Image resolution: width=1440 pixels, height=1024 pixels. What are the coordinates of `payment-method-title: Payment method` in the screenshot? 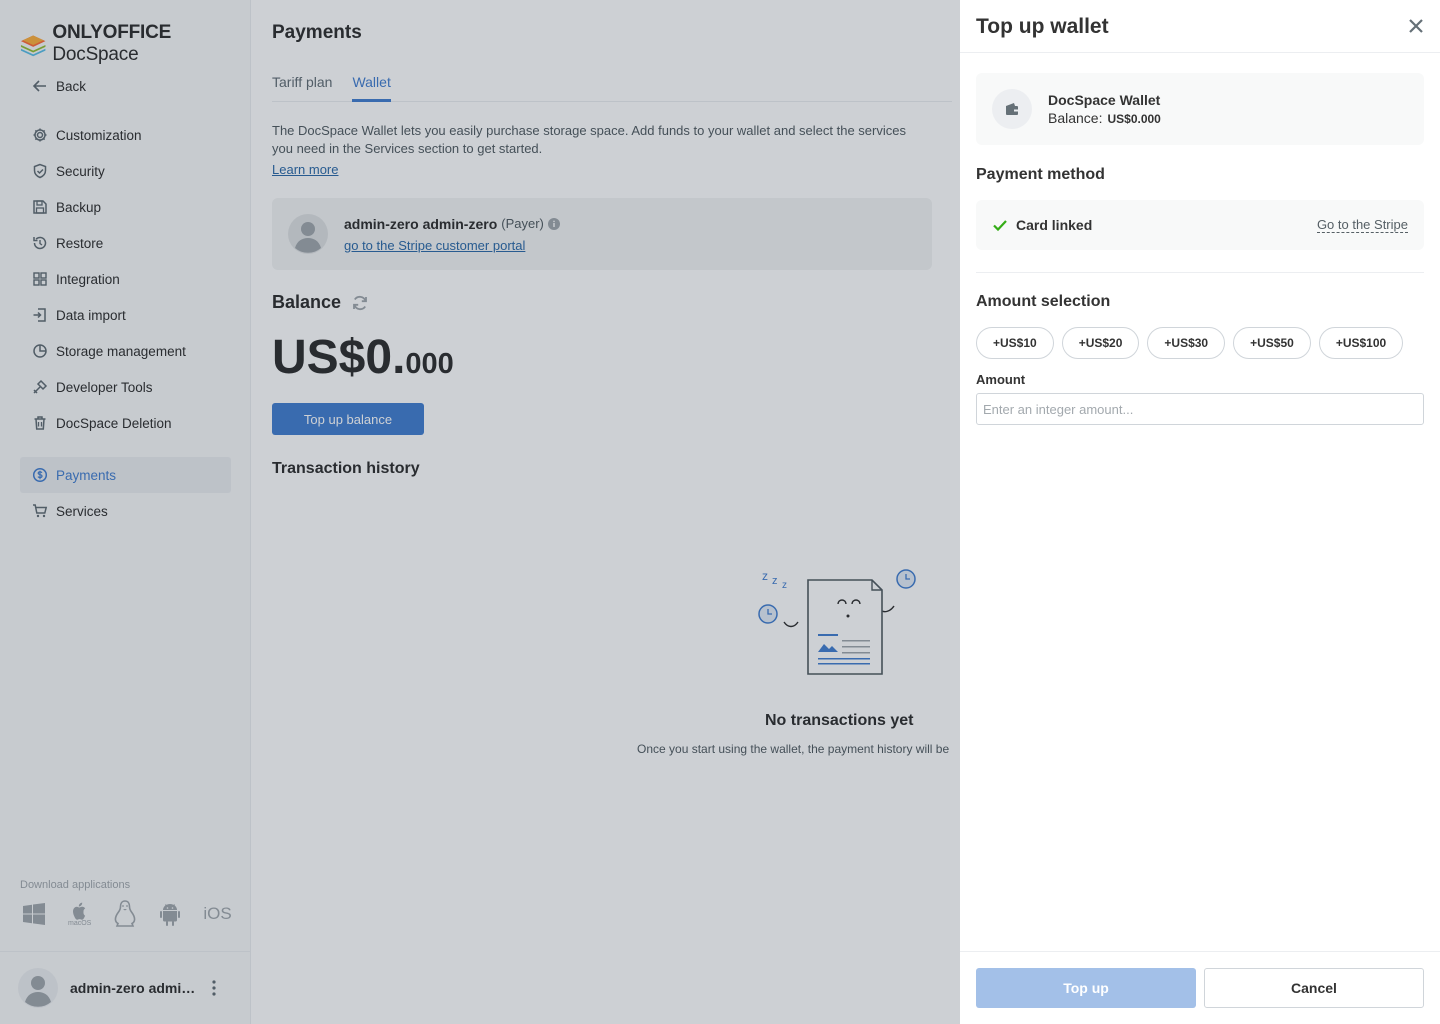 It's located at (1040, 174).